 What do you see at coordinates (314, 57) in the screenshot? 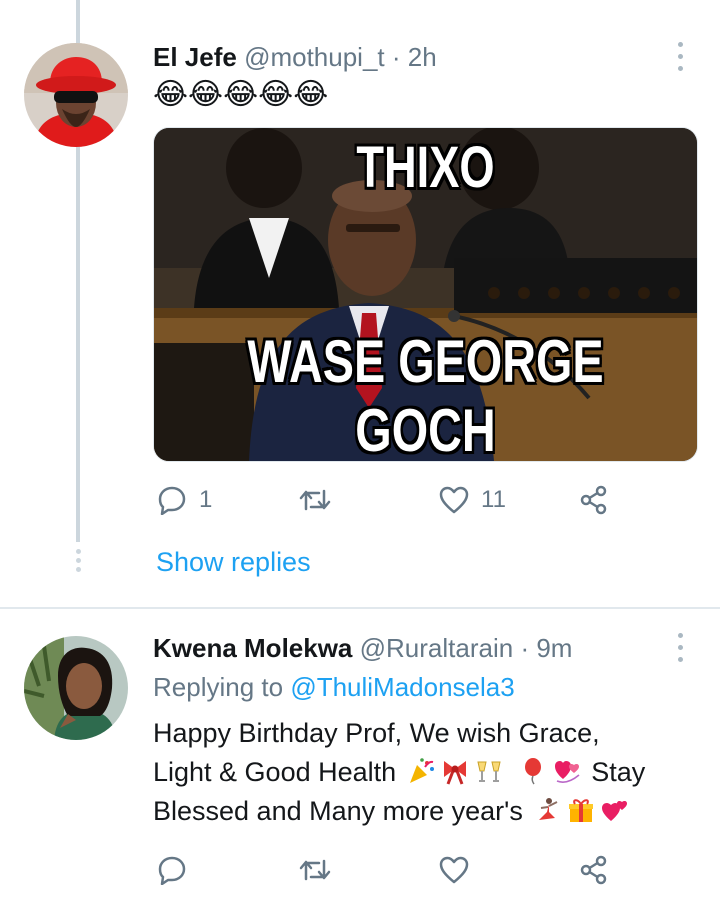
I see `author-handle: @mothupi_t` at bounding box center [314, 57].